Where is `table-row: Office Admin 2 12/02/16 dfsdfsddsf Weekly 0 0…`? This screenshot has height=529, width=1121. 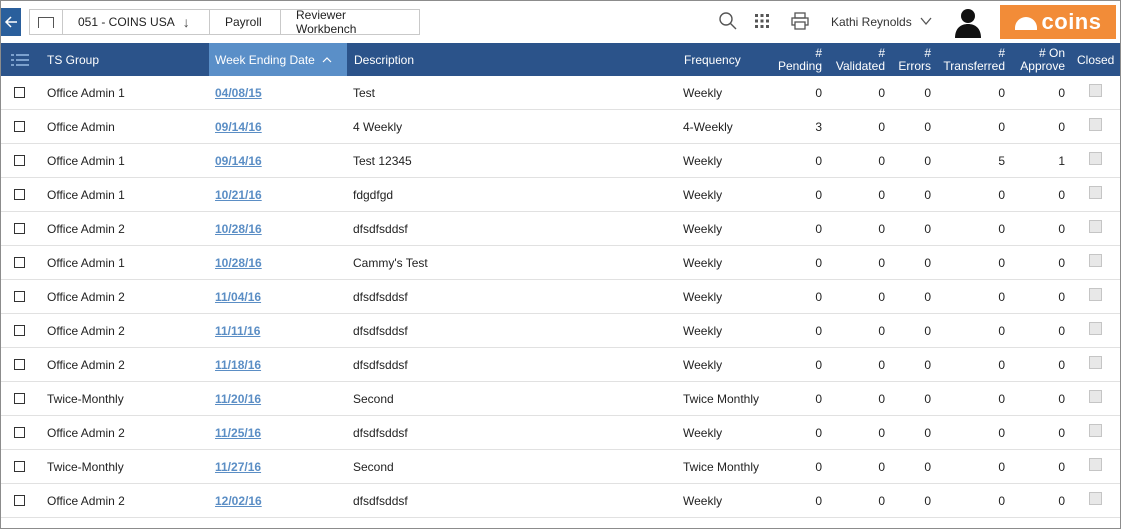 table-row: Office Admin 2 12/02/16 dfsdfsddsf Weekly 0 0… is located at coordinates (560, 501).